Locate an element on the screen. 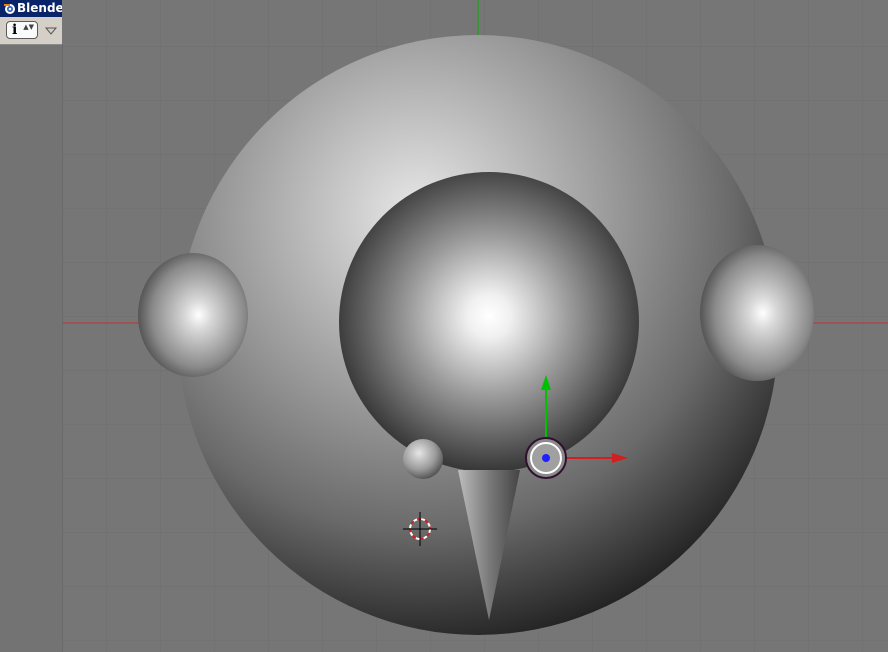 The height and width of the screenshot is (652, 888). left-panel-strip is located at coordinates (31, 348).